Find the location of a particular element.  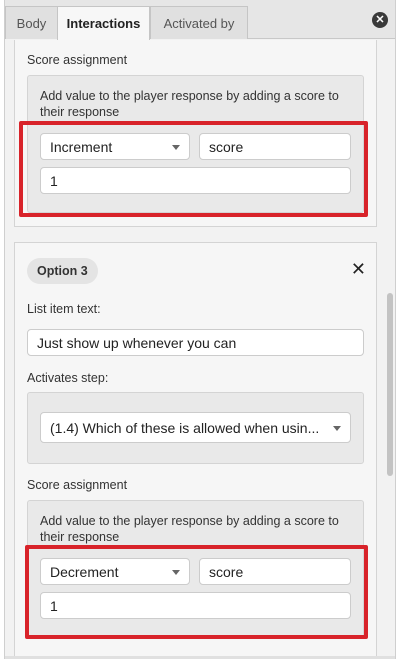

tab-bar: Body Interactions Activated by ✕ is located at coordinates (200, 20).